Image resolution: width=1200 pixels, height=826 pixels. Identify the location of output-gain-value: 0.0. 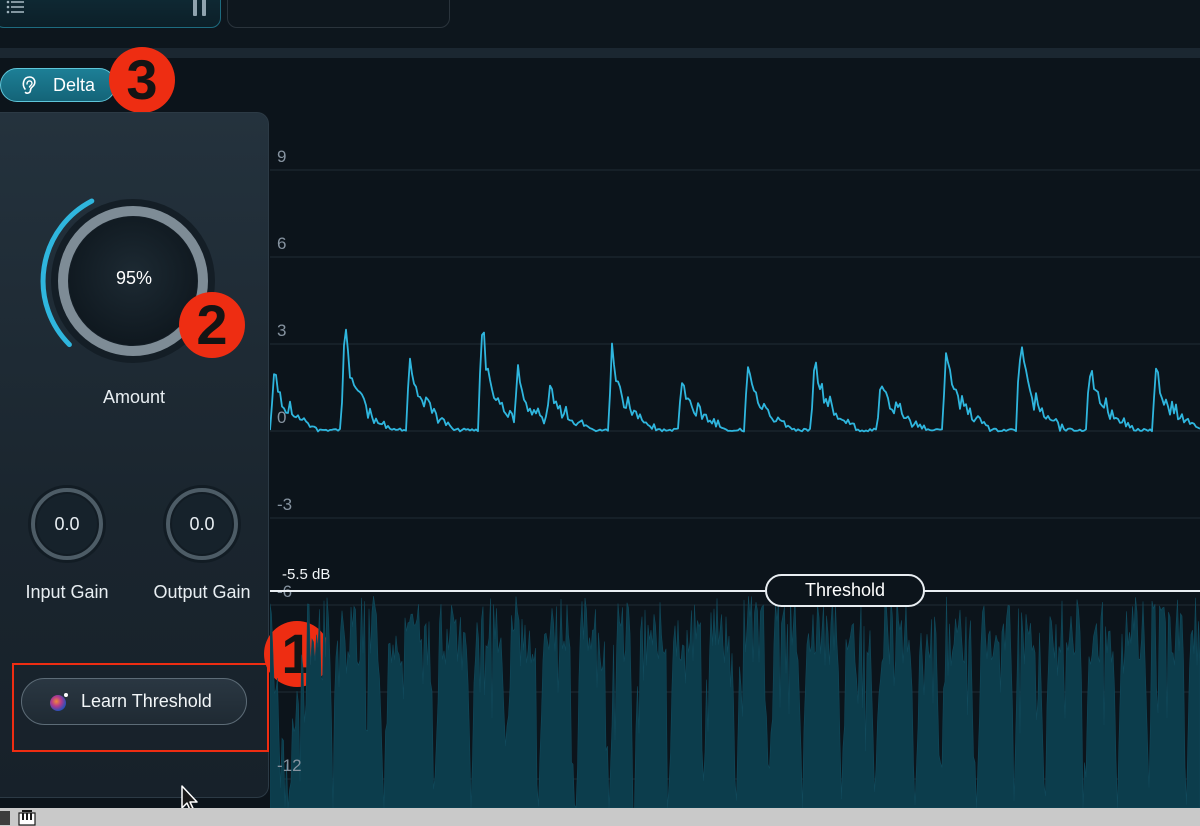
(202, 524).